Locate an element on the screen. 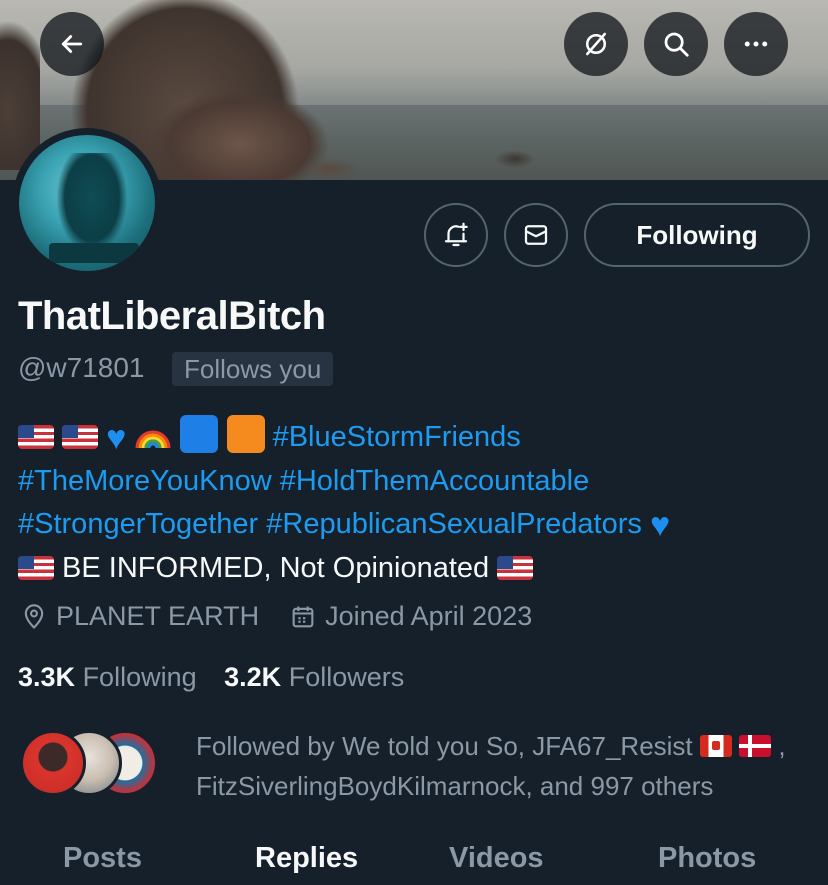  following-button: Following is located at coordinates (697, 235).